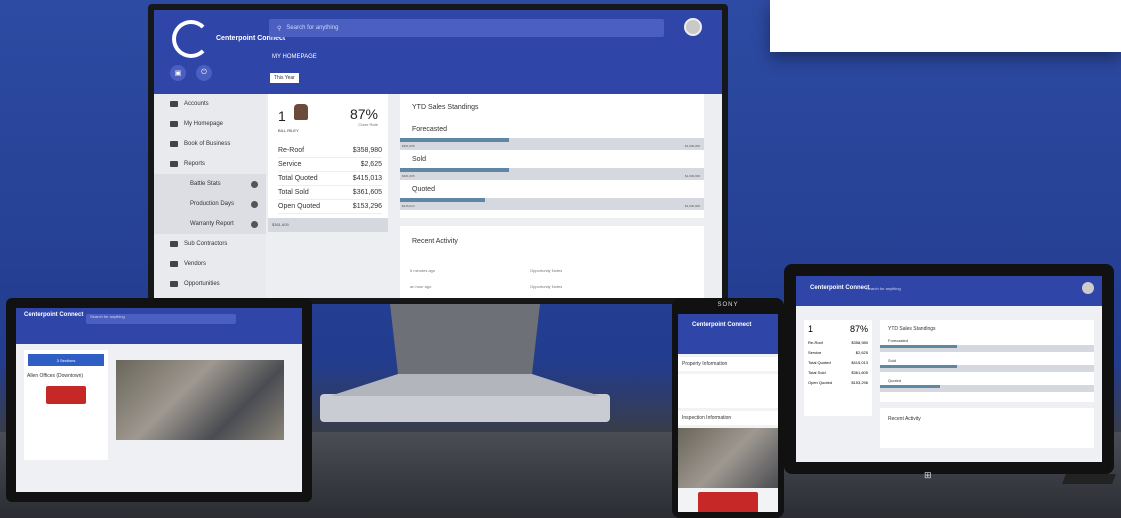 Image resolution: width=1121 pixels, height=518 pixels. Describe the element at coordinates (987, 428) in the screenshot. I see `tablet-activity-card: Recent Activity` at that location.